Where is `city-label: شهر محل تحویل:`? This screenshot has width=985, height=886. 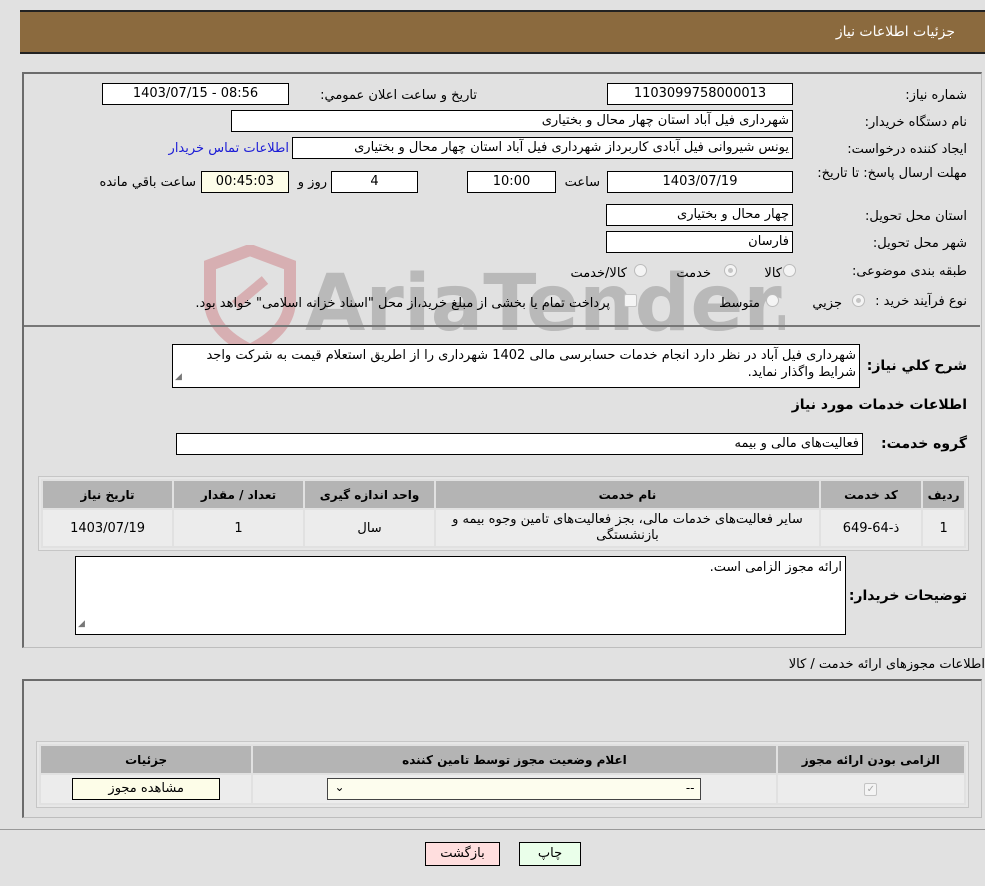 city-label: شهر محل تحویل: is located at coordinates (919, 243).